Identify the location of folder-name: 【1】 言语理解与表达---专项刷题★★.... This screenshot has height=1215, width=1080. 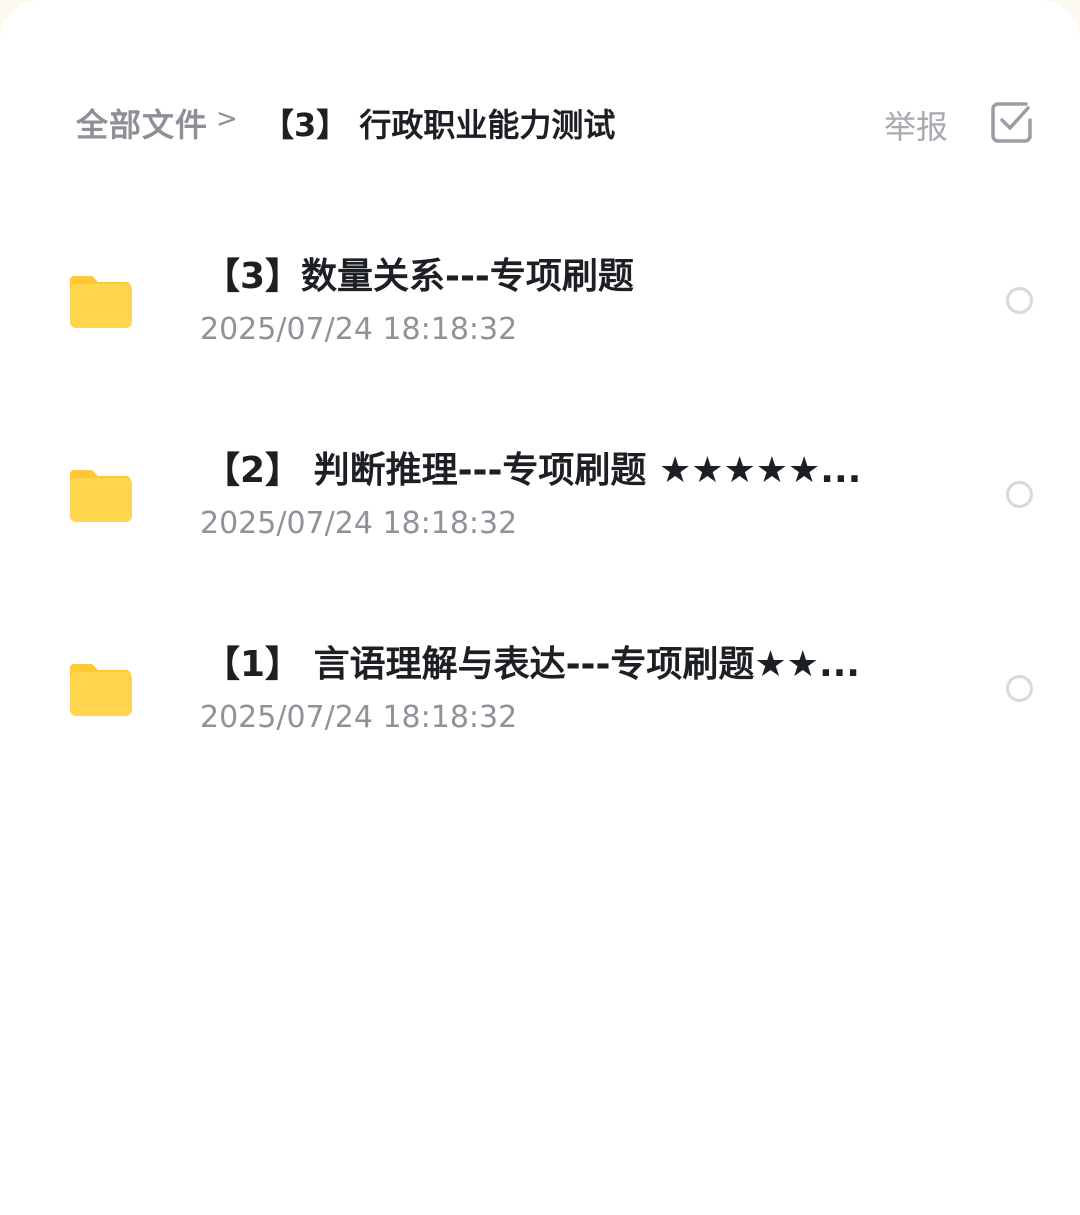
(532, 664).